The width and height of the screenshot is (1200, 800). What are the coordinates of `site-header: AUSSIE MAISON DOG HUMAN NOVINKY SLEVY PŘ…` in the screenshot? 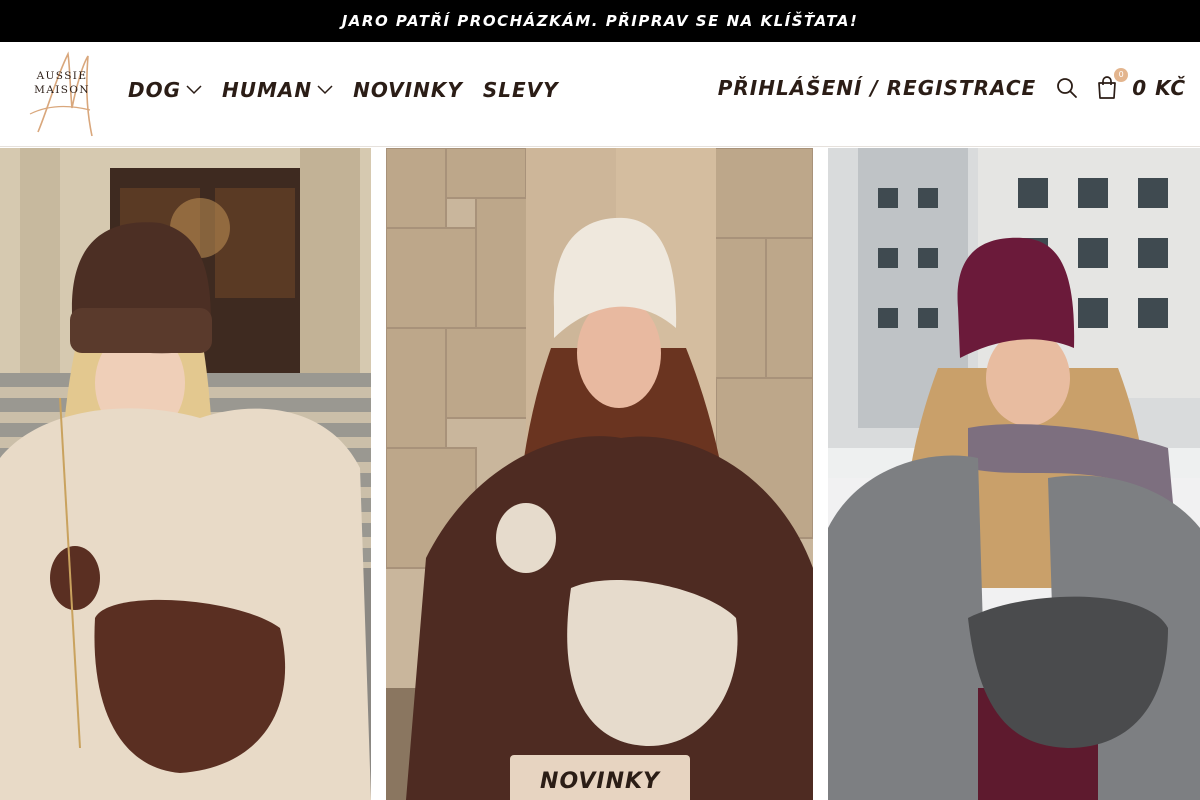 It's located at (600, 94).